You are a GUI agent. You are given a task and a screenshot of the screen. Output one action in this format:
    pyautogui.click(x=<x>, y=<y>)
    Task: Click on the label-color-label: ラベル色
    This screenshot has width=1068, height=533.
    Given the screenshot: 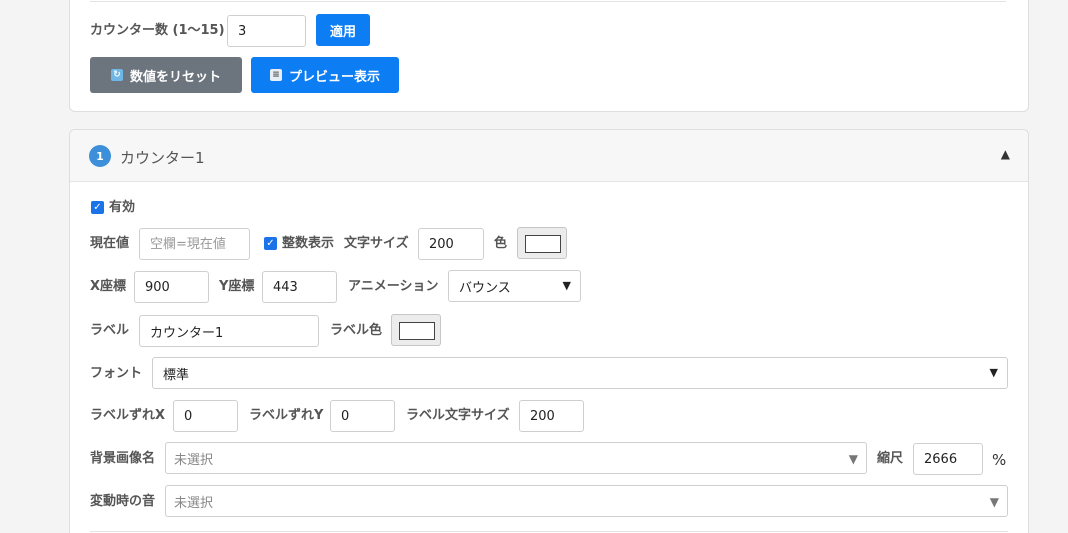 What is the action you would take?
    pyautogui.click(x=356, y=330)
    